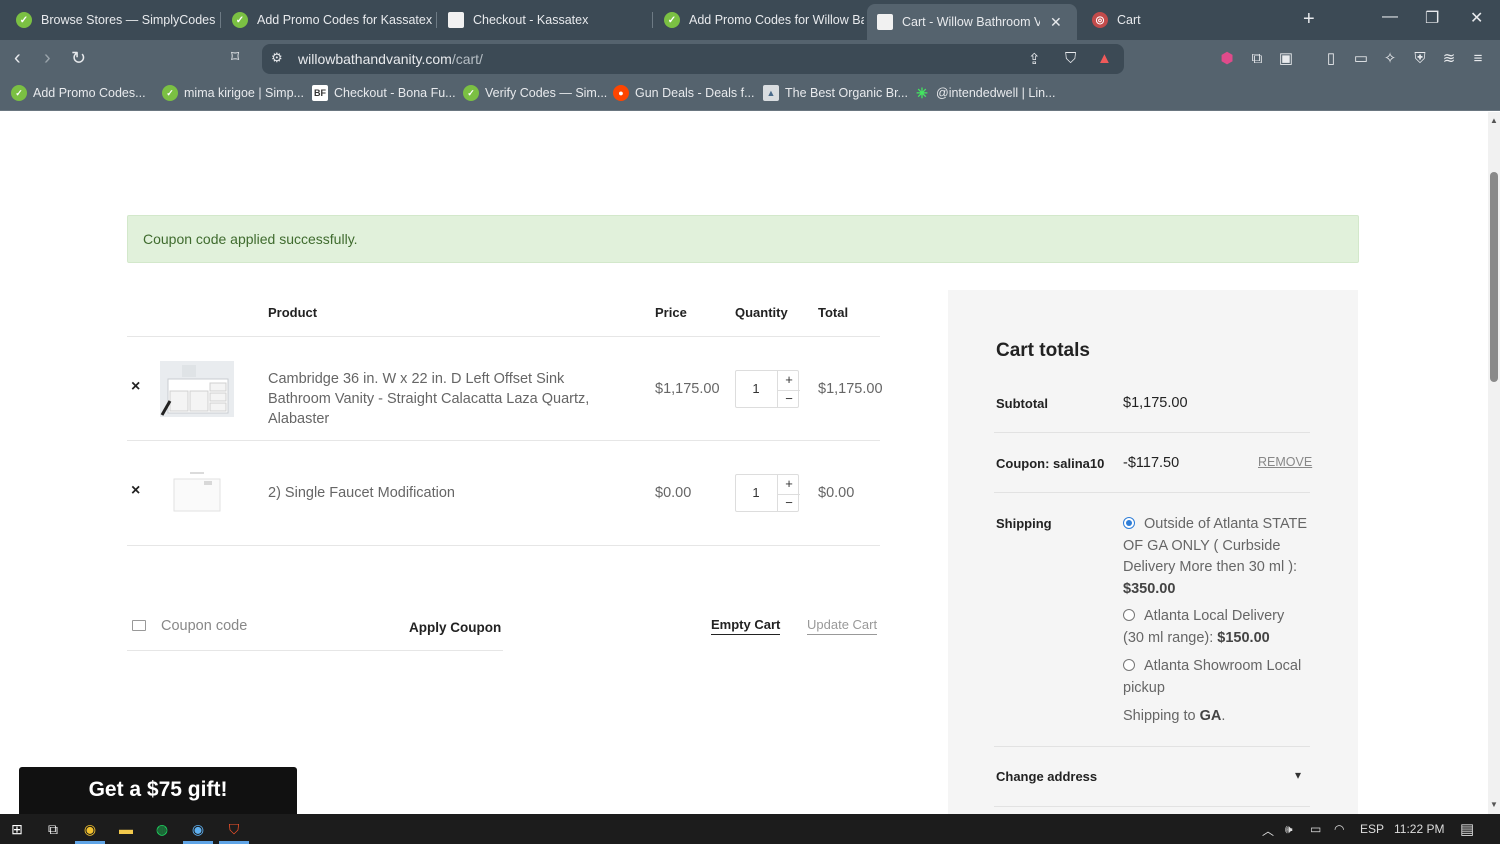 The height and width of the screenshot is (844, 1500). I want to click on vanity-product-image, so click(197, 389).